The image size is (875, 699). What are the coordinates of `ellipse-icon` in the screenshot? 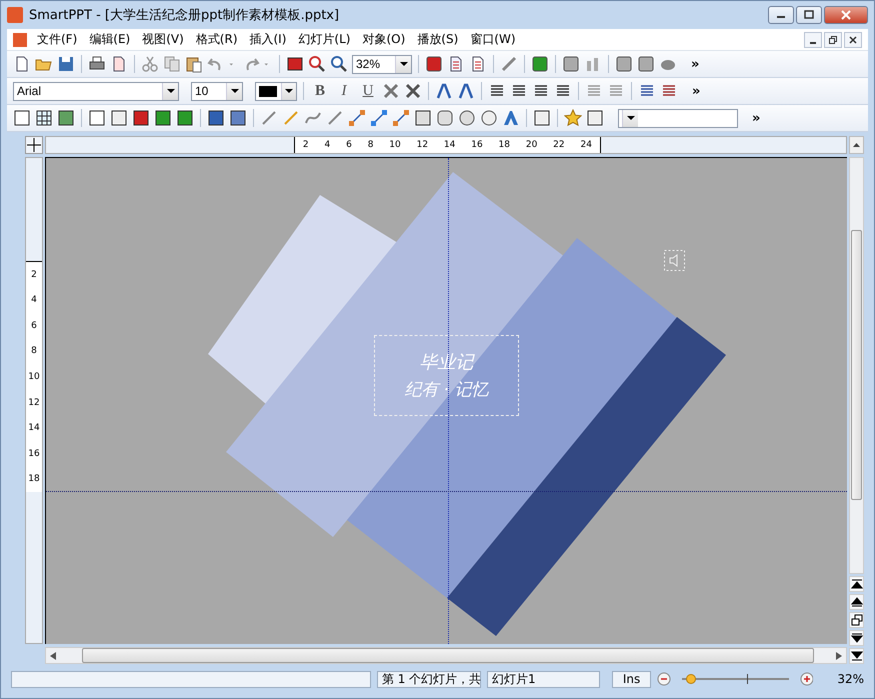 It's located at (467, 118).